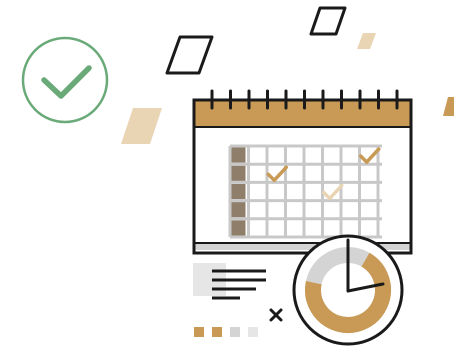 This screenshot has width=454, height=350. What do you see at coordinates (65, 80) in the screenshot?
I see `check-circle-icon` at bounding box center [65, 80].